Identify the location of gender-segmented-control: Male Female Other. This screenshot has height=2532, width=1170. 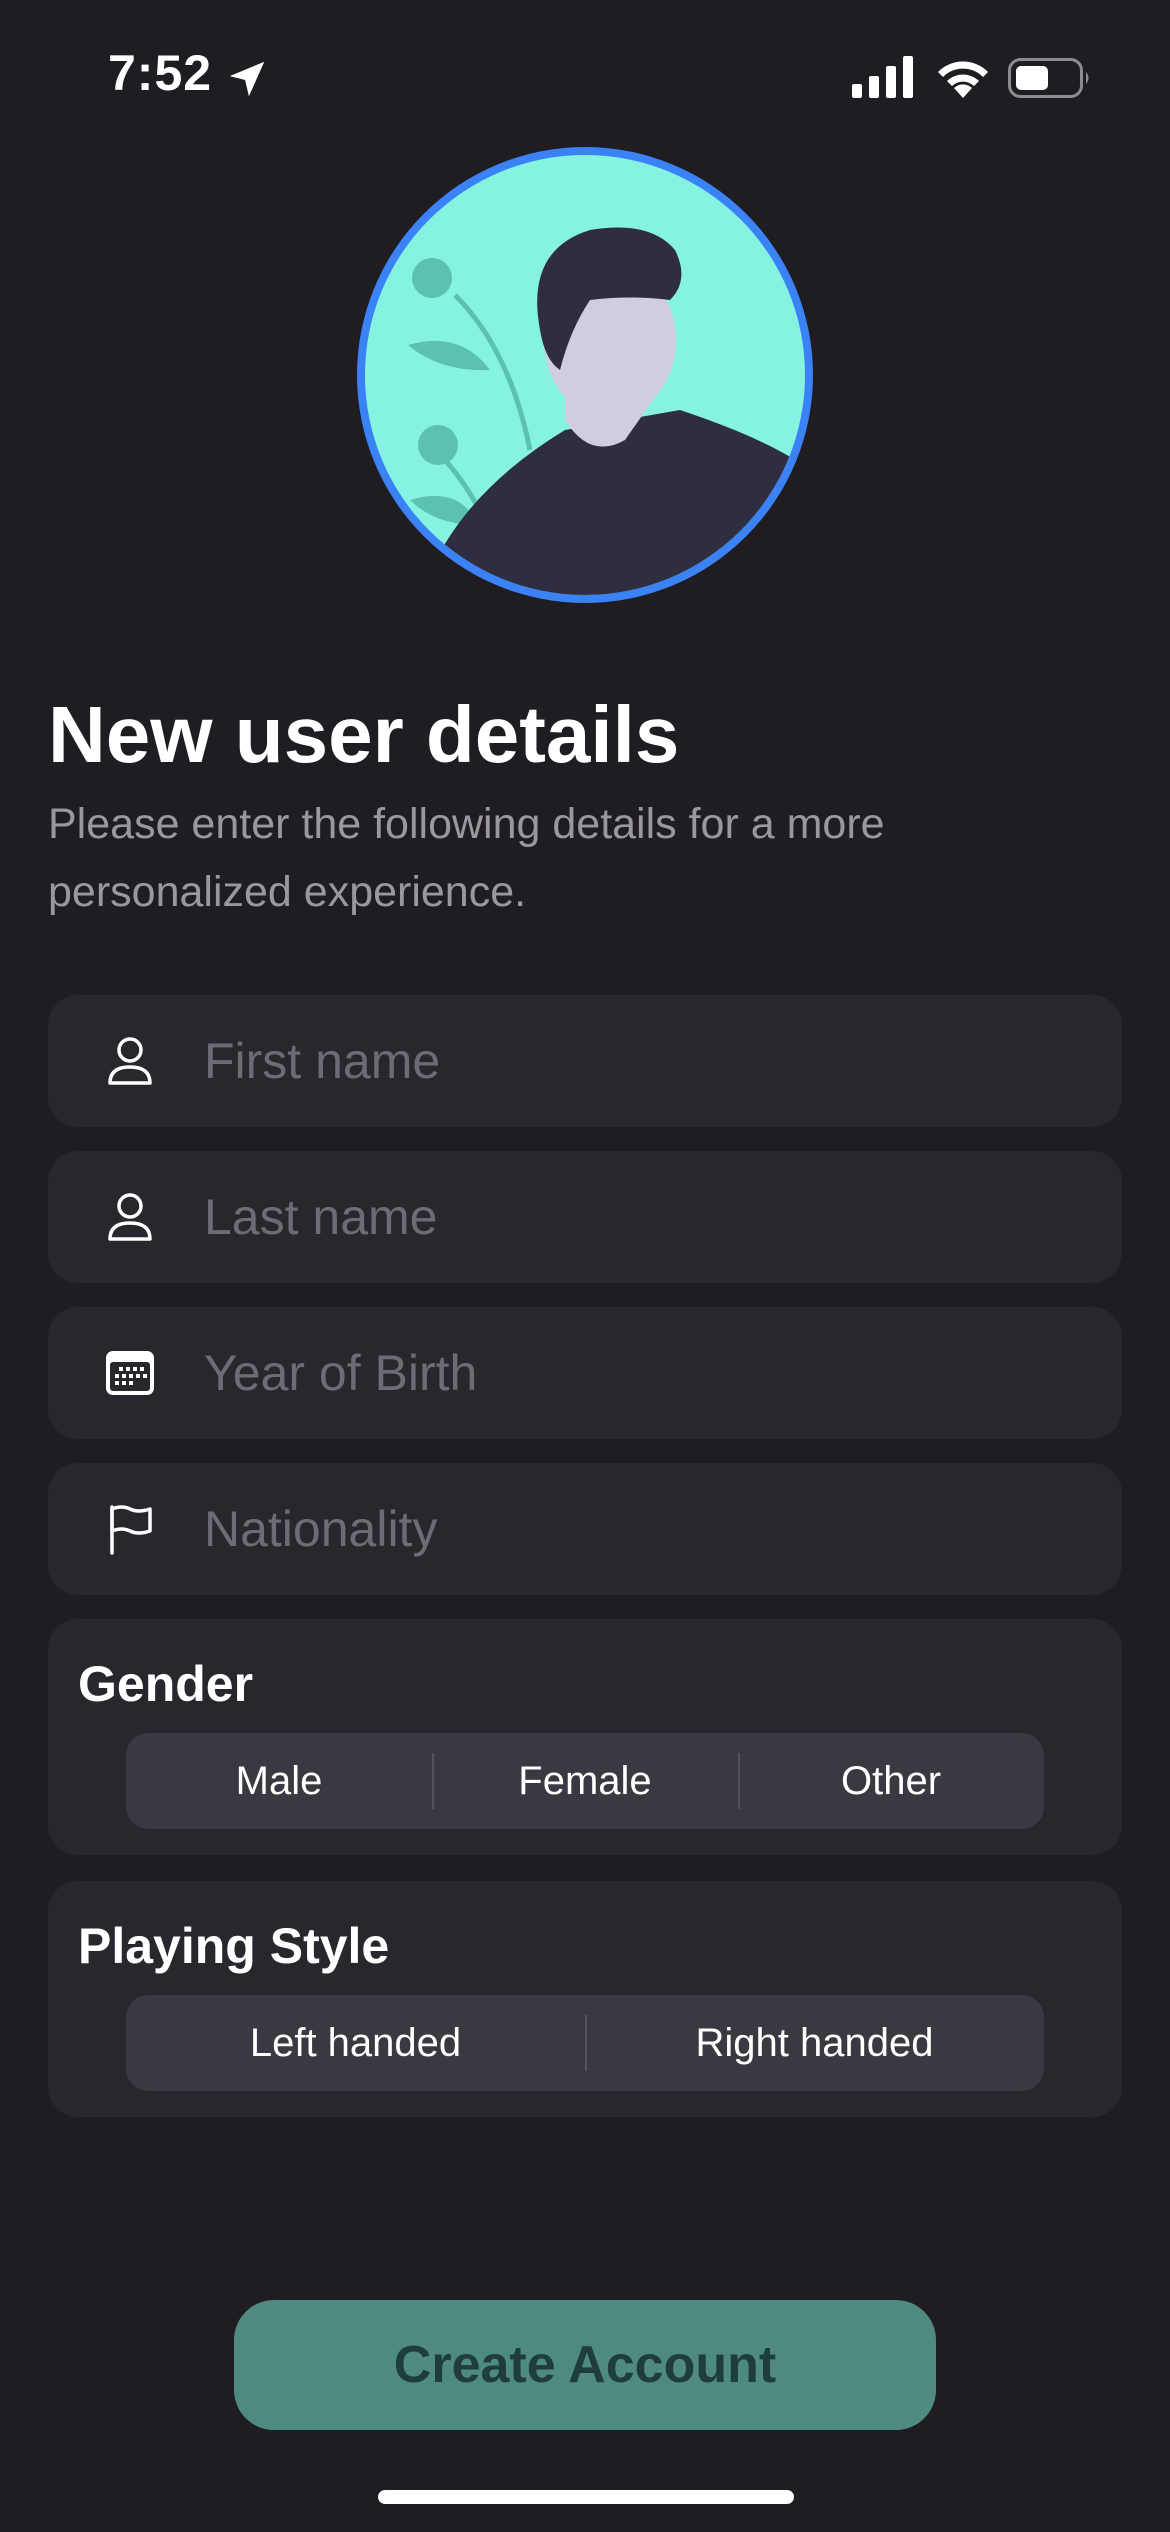
(585, 1781).